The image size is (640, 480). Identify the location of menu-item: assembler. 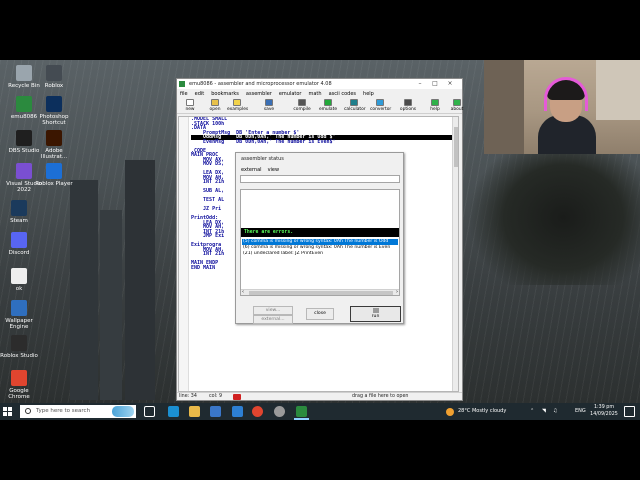
(259, 94).